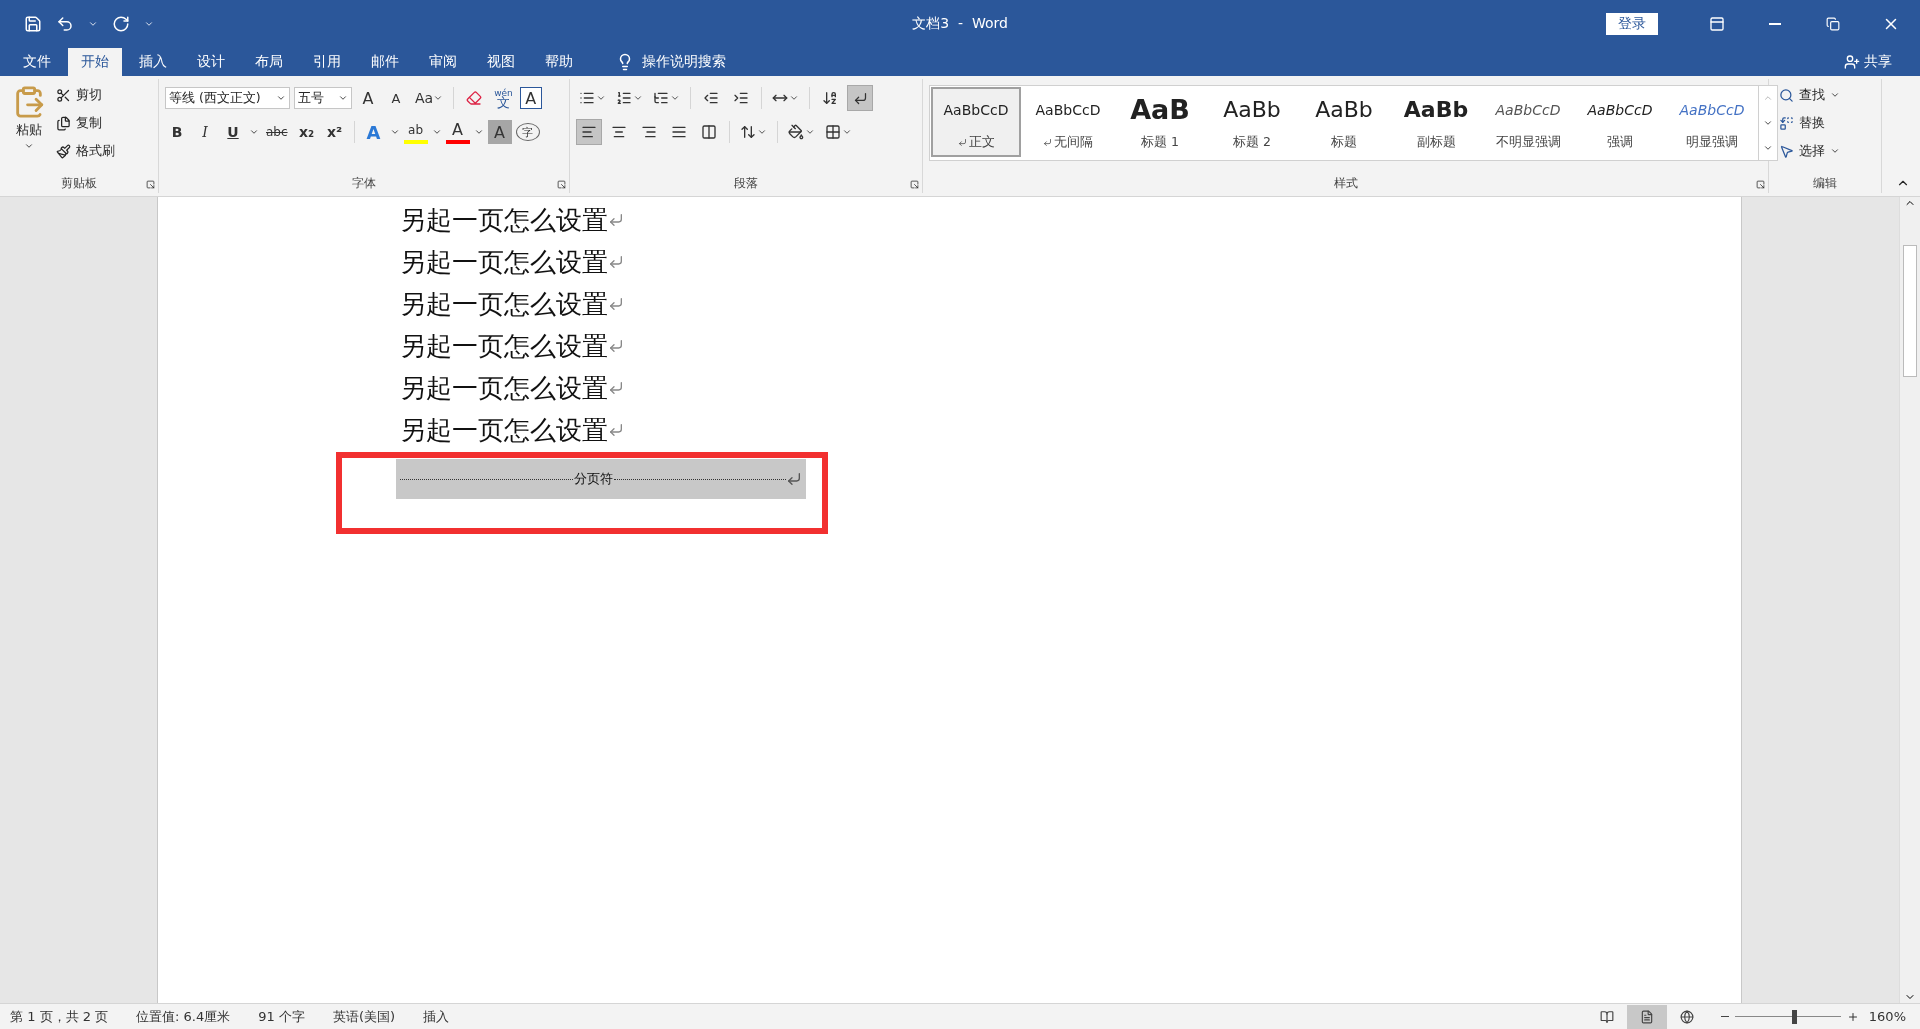 The width and height of the screenshot is (1920, 1029). I want to click on zoom-out-icon, so click(1724, 1016).